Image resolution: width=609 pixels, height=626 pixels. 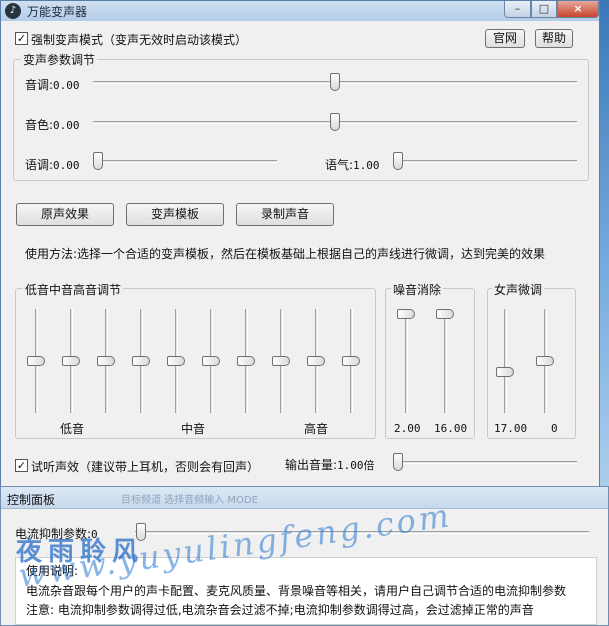 I want to click on minimize-button: –, so click(x=517, y=9).